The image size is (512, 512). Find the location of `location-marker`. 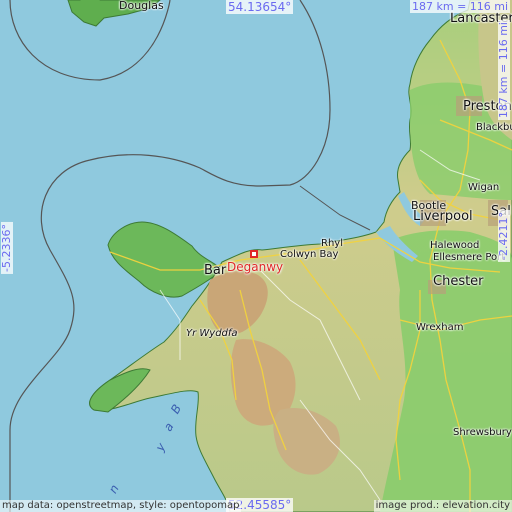

location-marker is located at coordinates (254, 254).